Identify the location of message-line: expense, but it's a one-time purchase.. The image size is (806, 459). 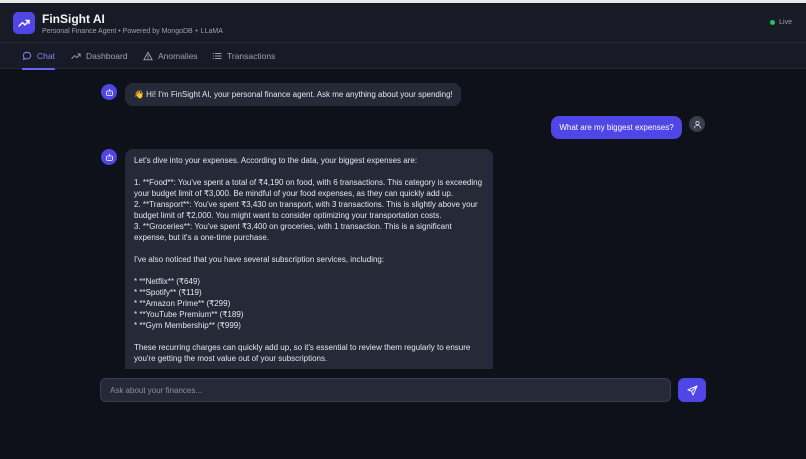
(201, 237).